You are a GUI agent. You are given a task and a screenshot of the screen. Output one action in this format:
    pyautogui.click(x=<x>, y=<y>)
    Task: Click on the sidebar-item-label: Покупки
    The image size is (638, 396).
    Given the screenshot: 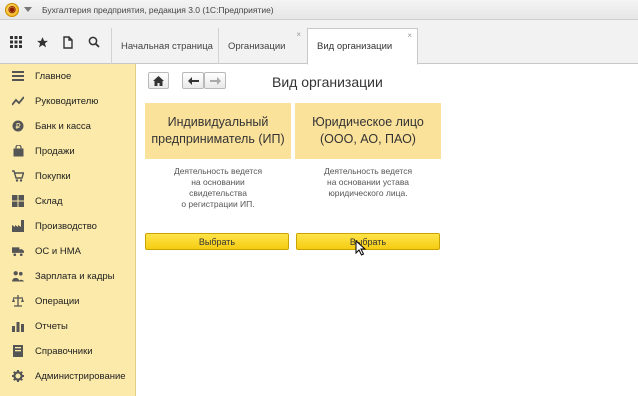 What is the action you would take?
    pyautogui.click(x=53, y=176)
    